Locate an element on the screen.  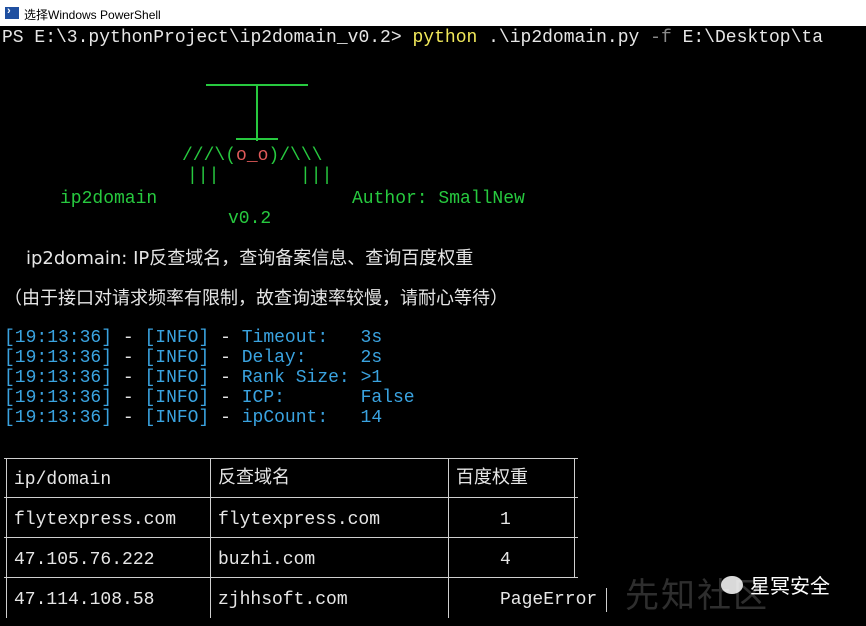
logo-legs-left: ||| is located at coordinates (203, 176).